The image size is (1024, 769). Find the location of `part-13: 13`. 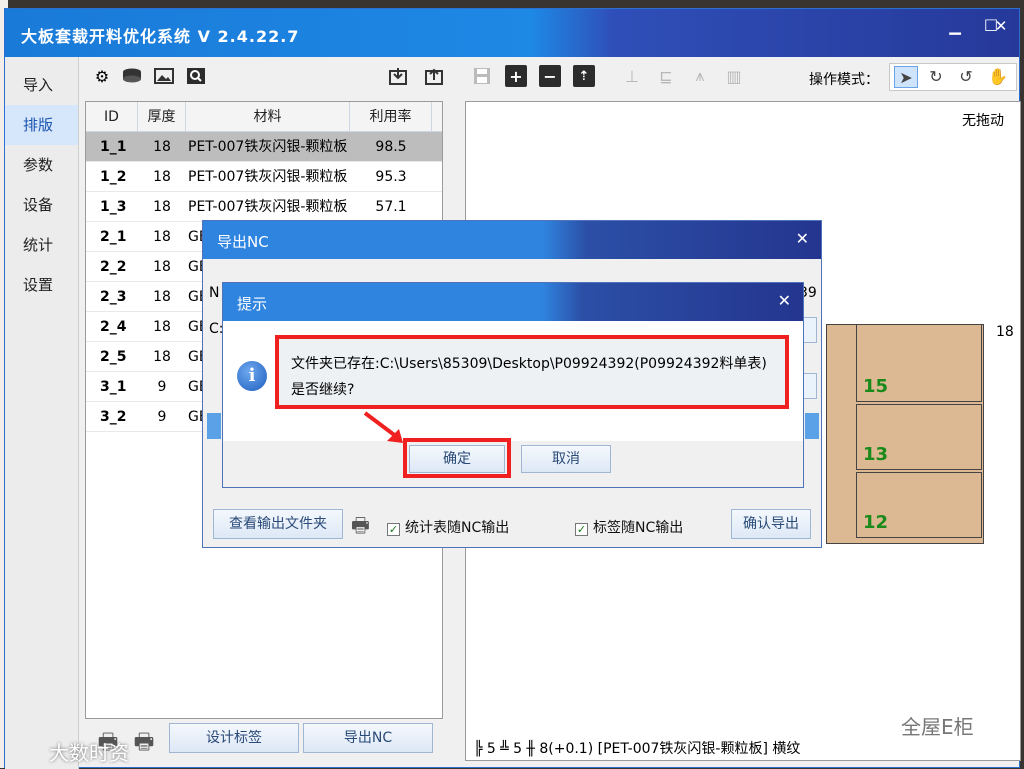

part-13: 13 is located at coordinates (919, 437).